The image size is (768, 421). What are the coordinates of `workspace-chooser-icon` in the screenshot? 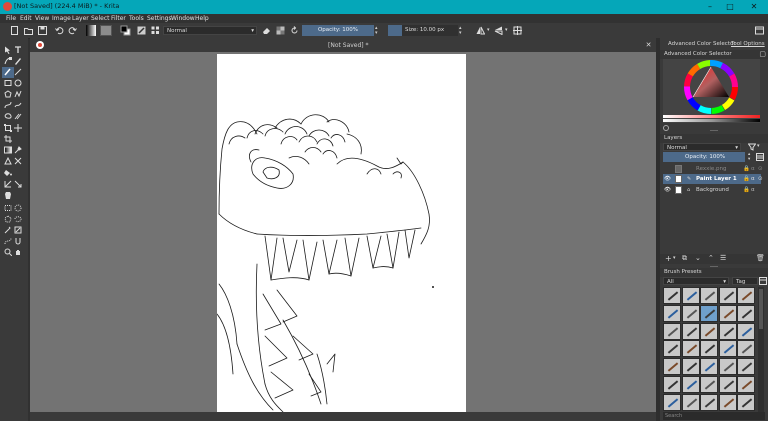 It's located at (759, 30).